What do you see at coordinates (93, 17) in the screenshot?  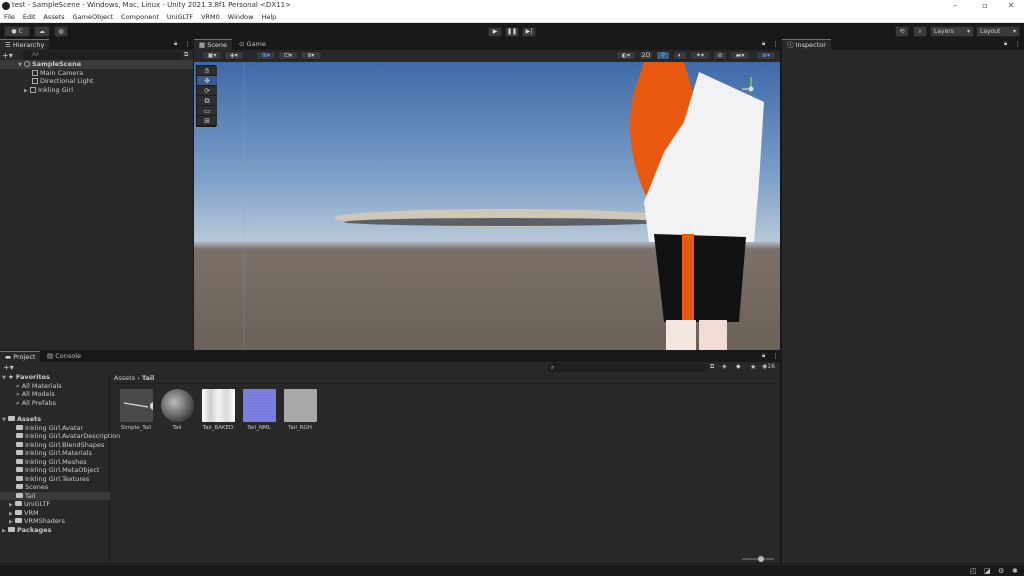 I see `menu-gameobject: GameObject` at bounding box center [93, 17].